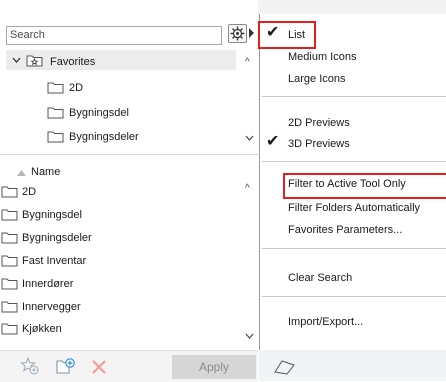 The image size is (446, 382). I want to click on panel-divider, so click(129, 154).